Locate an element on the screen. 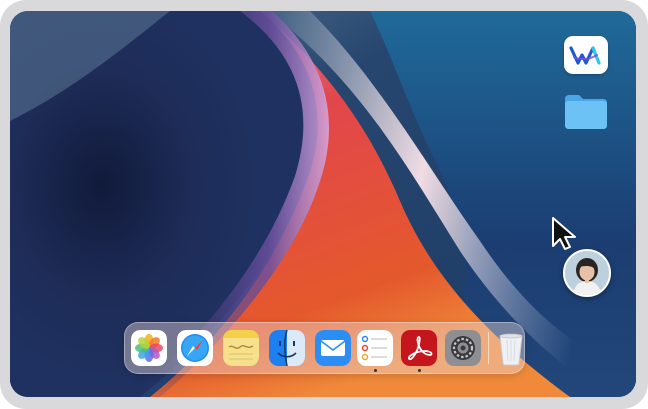 This screenshot has width=648, height=409. dock-divider is located at coordinates (488, 348).